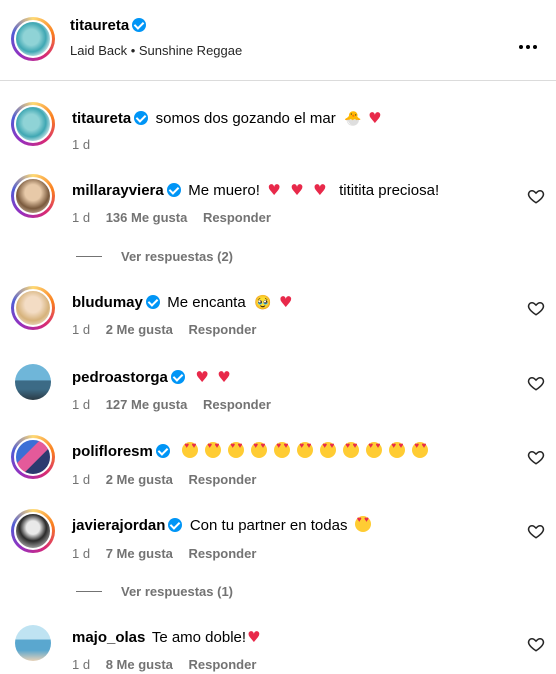 The width and height of the screenshot is (556, 674). What do you see at coordinates (263, 303) in the screenshot?
I see `pleading-face-icon: 🥹` at bounding box center [263, 303].